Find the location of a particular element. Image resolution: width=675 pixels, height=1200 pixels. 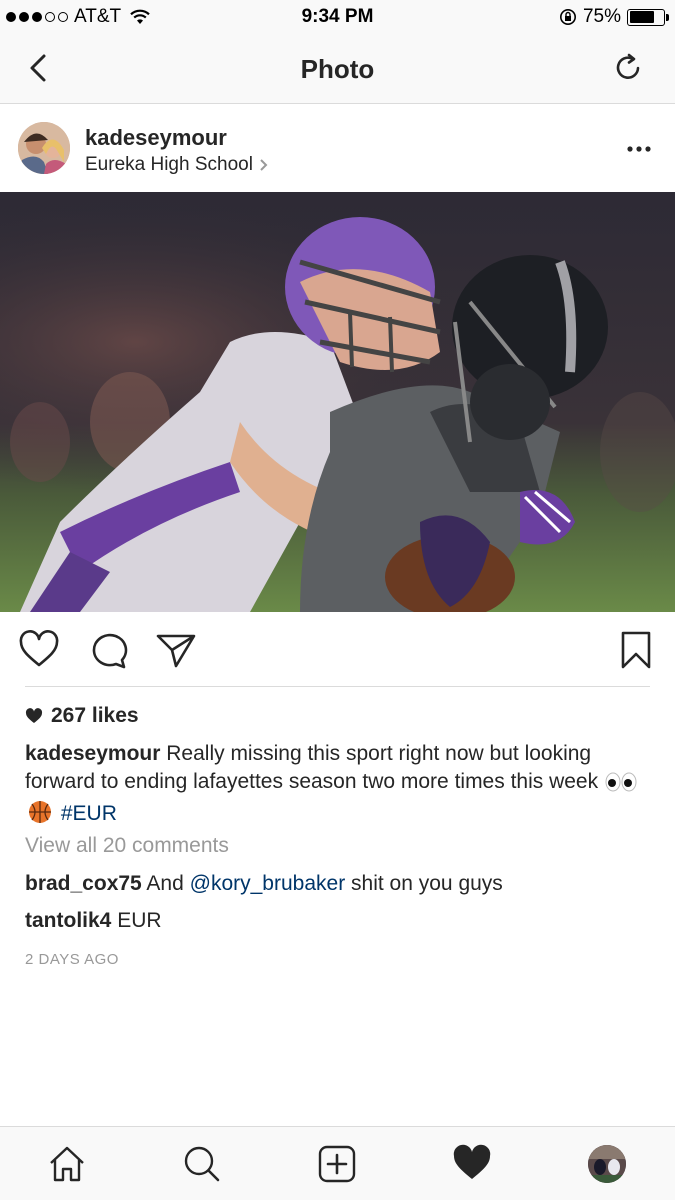

divider is located at coordinates (337, 686).